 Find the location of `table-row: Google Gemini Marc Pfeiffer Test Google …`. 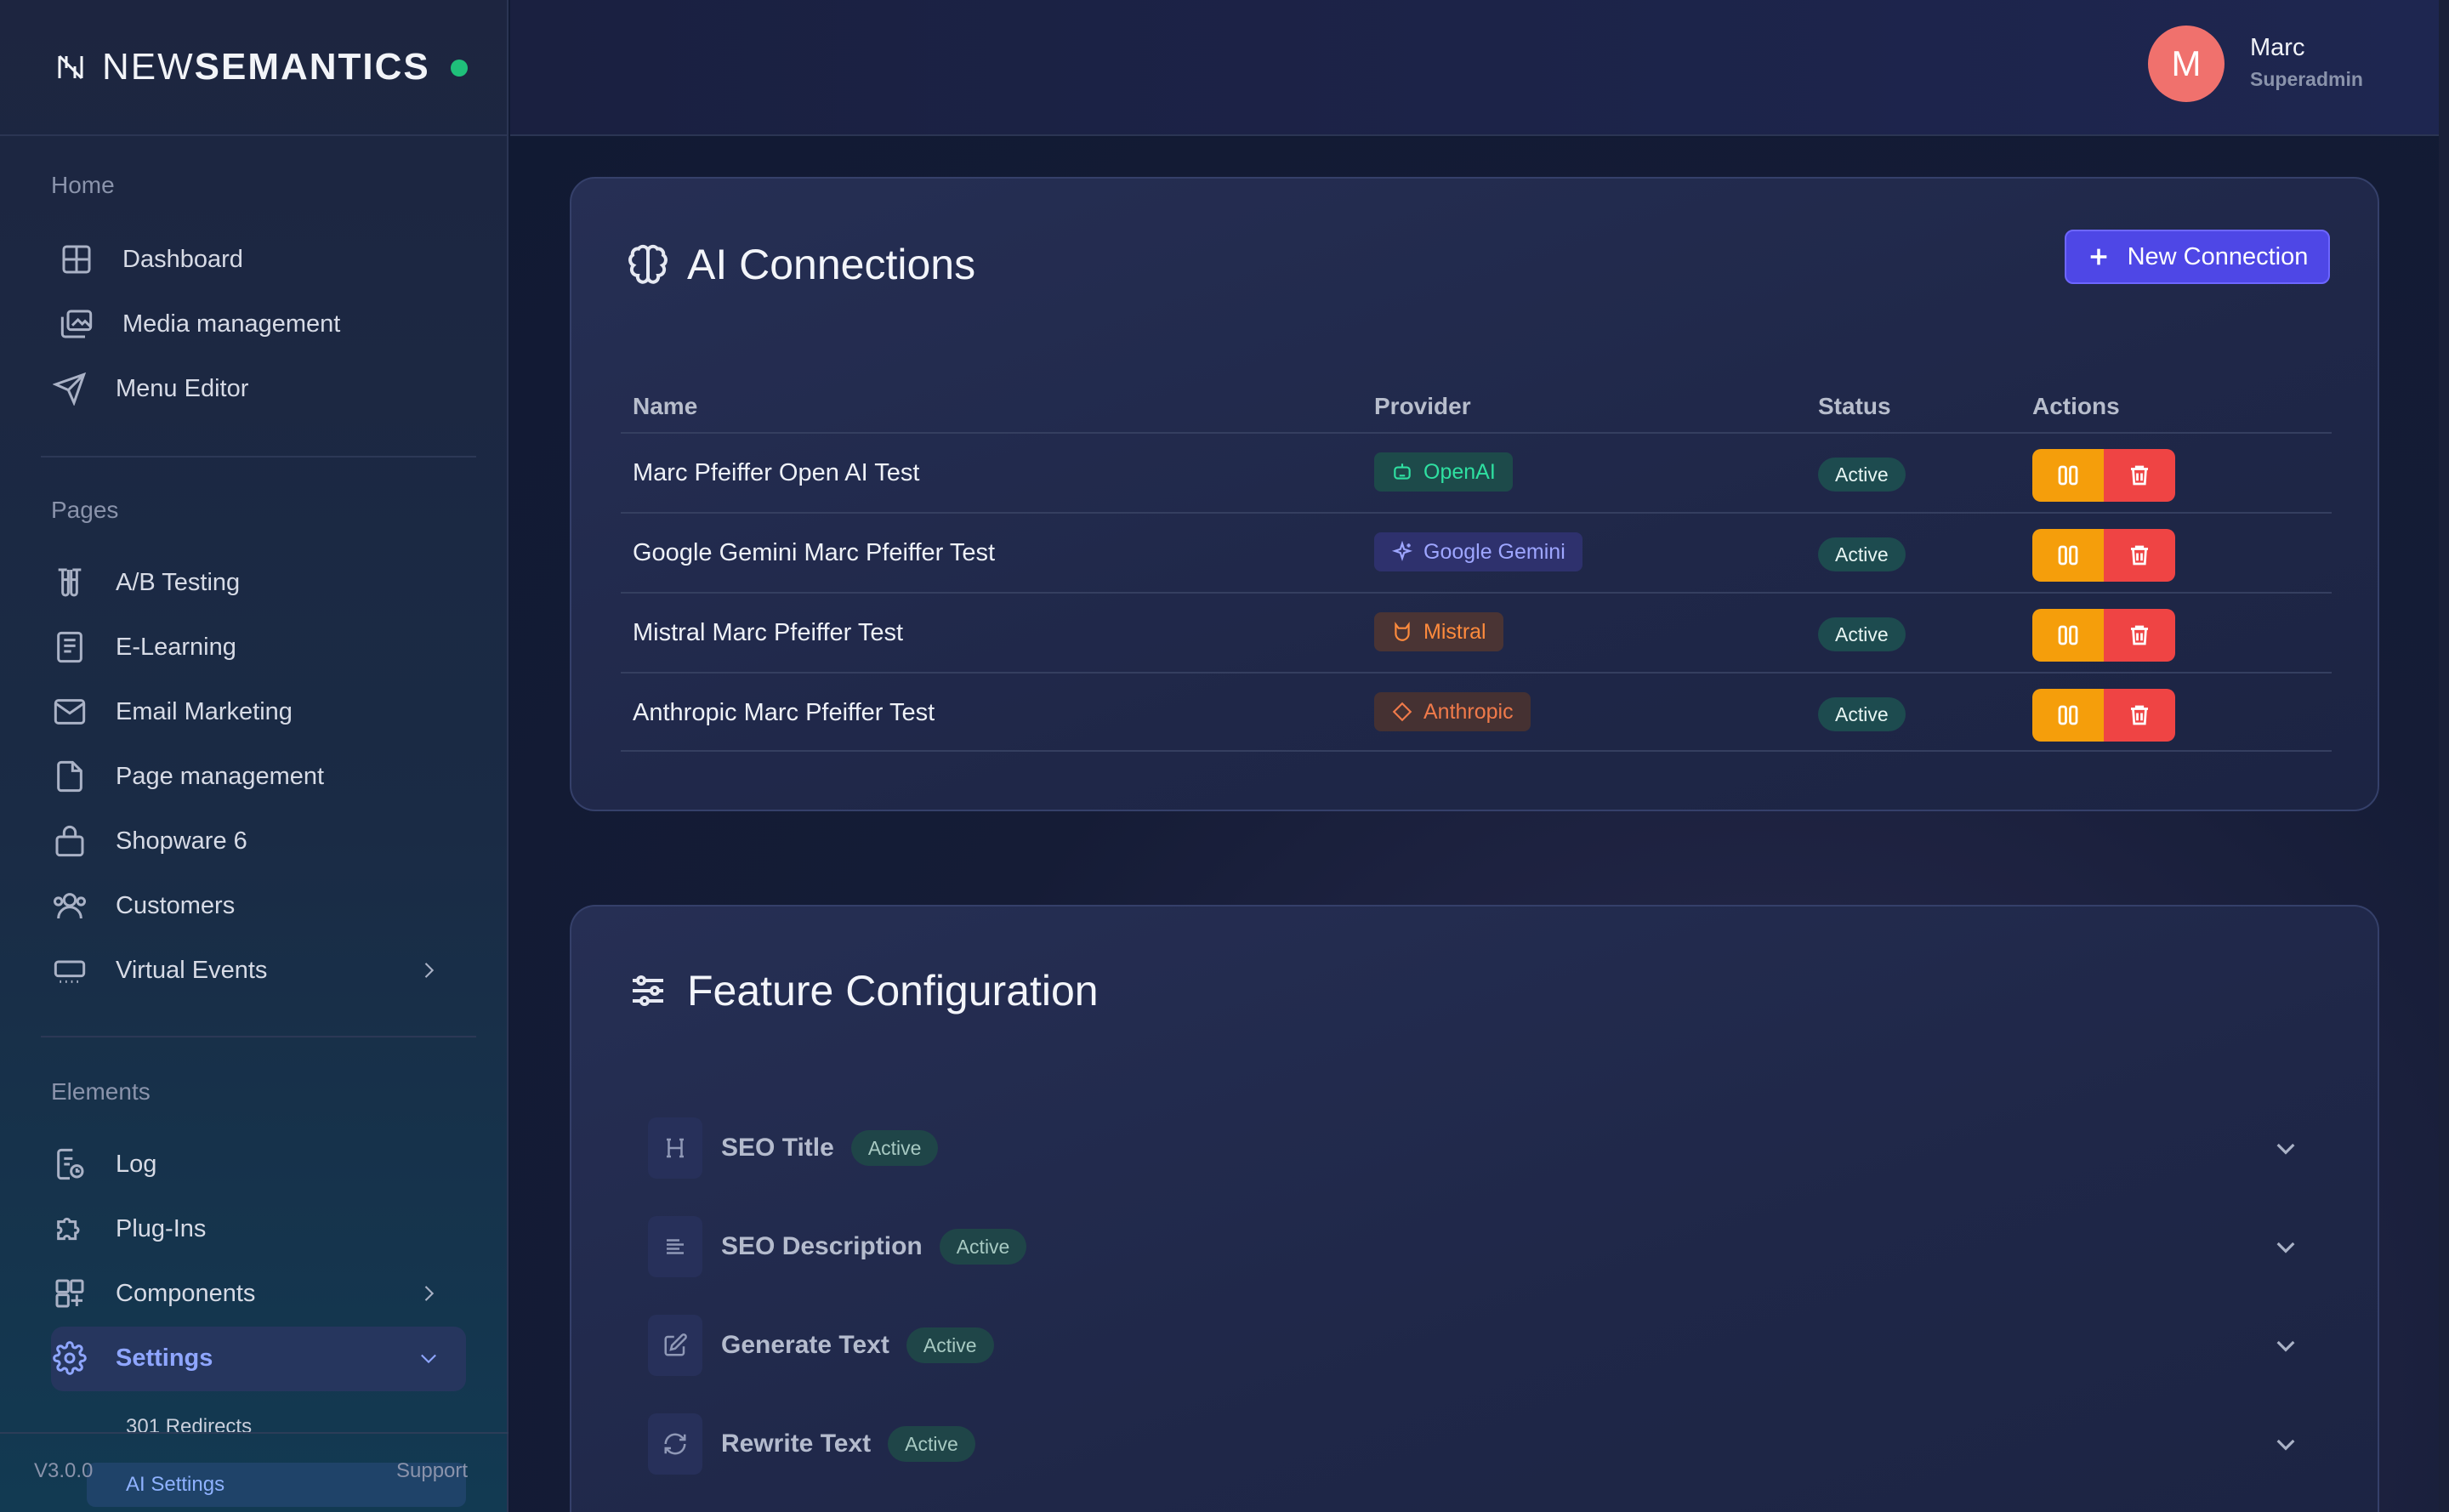

table-row: Google Gemini Marc Pfeiffer Test Google … is located at coordinates (1476, 552).